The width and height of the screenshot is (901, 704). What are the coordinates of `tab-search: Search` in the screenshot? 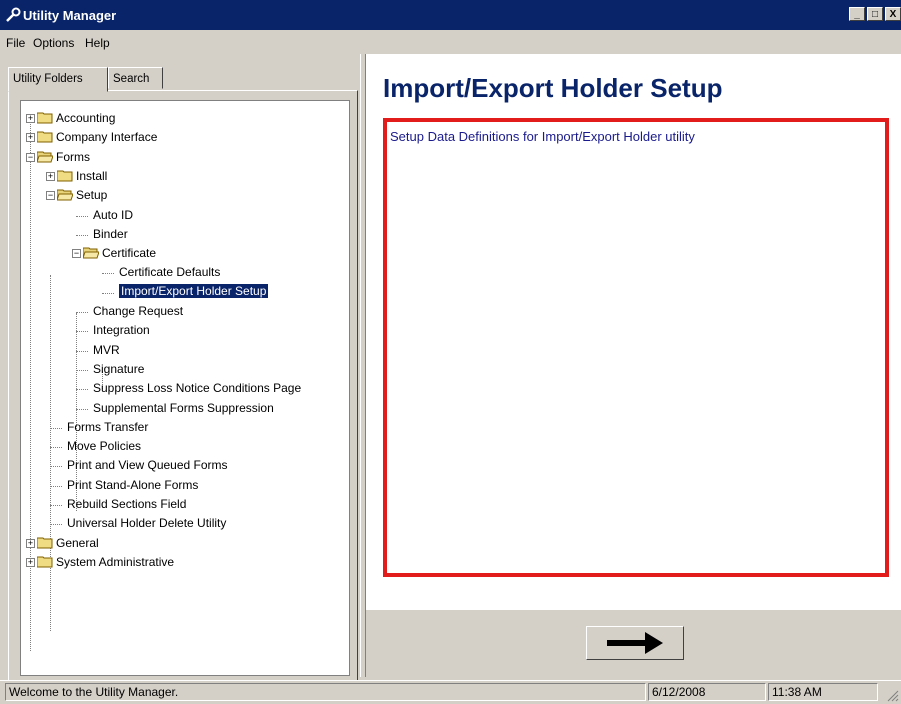 It's located at (135, 78).